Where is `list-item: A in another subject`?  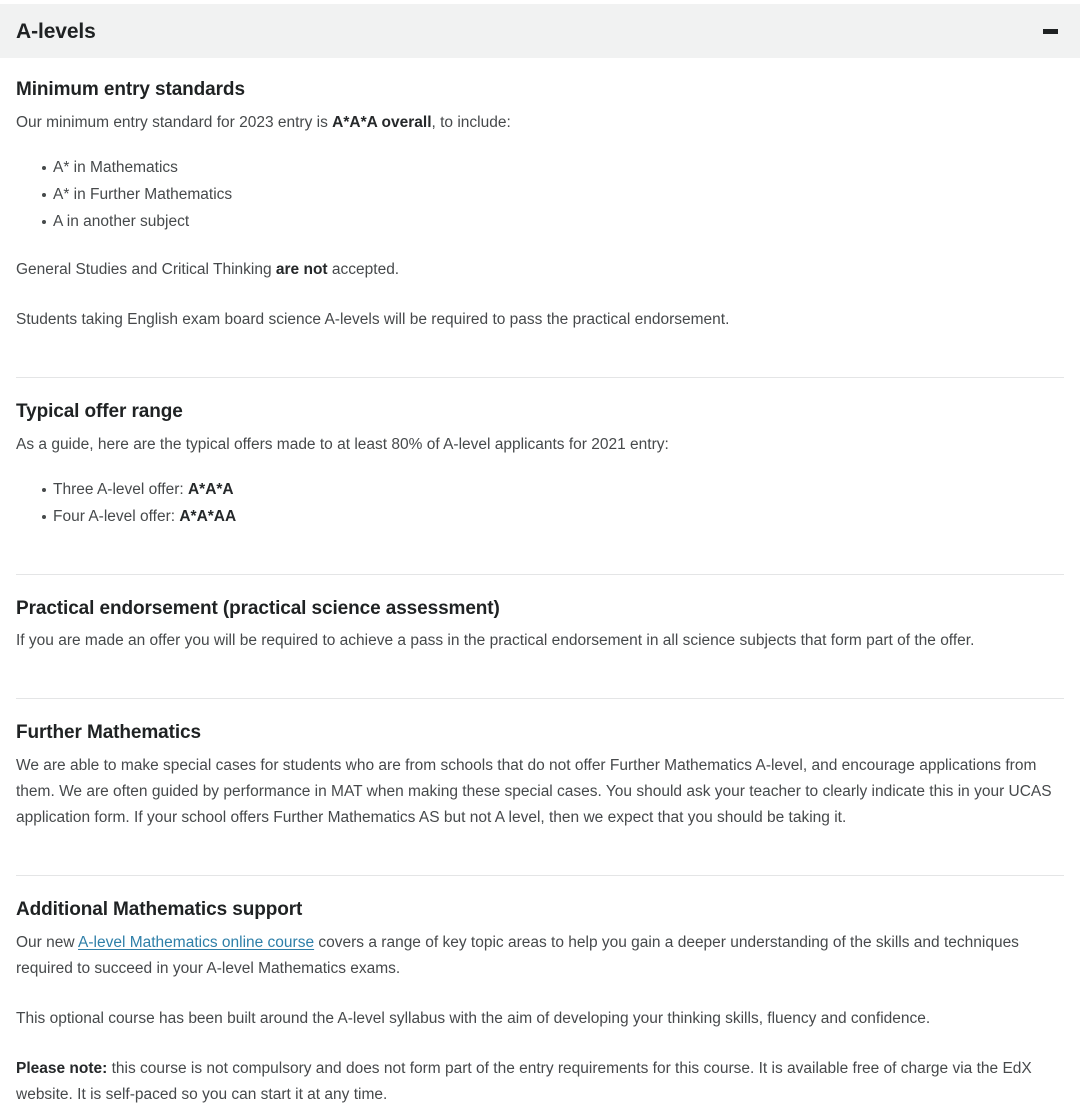
list-item: A in another subject is located at coordinates (553, 221).